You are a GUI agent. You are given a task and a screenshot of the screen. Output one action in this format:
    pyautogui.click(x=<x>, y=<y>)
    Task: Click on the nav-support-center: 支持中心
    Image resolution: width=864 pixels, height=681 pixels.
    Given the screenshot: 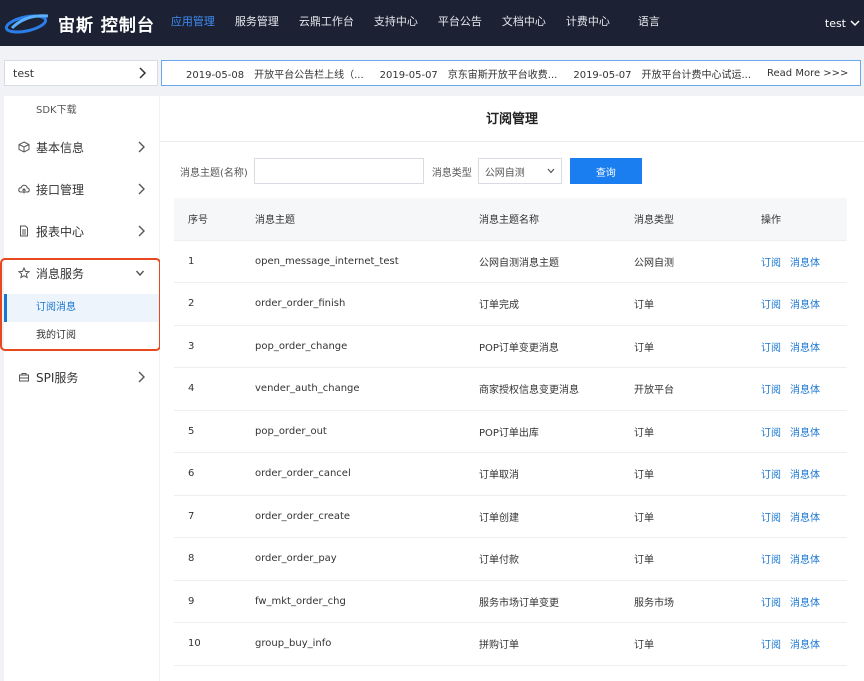 What is the action you would take?
    pyautogui.click(x=396, y=23)
    